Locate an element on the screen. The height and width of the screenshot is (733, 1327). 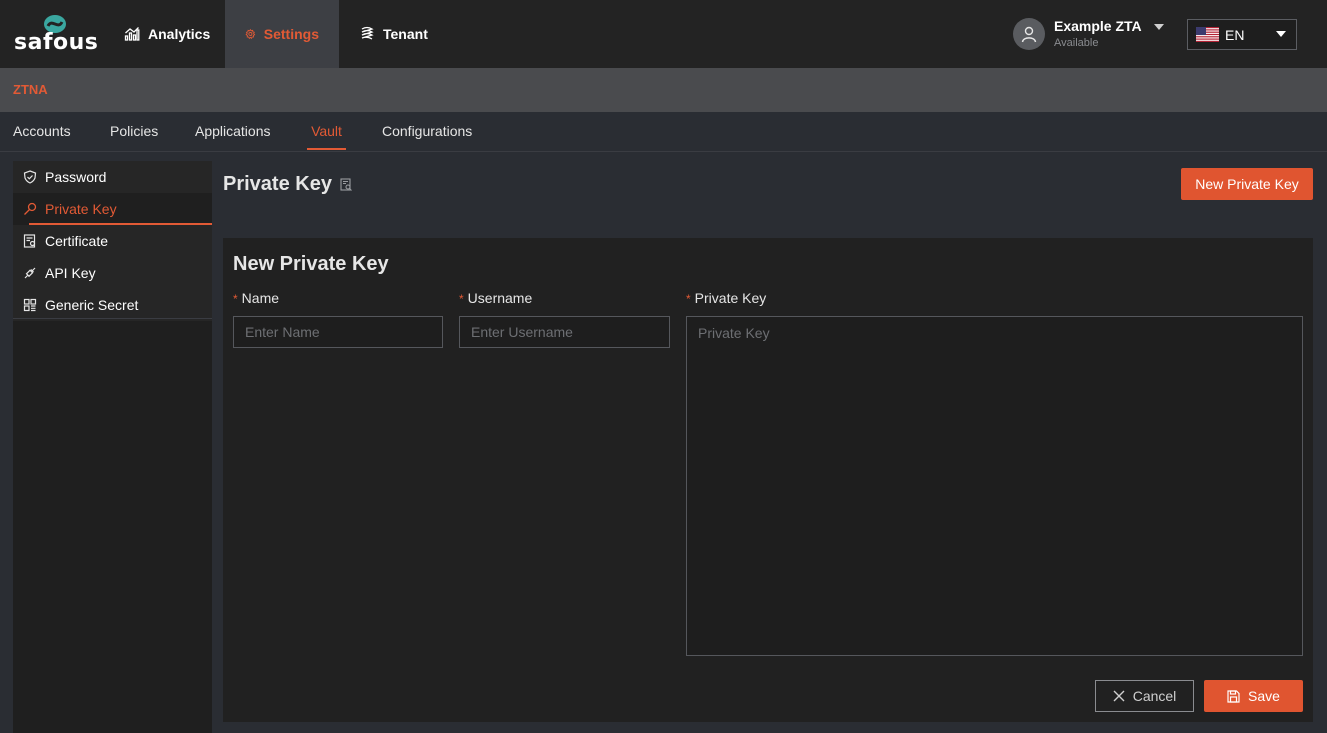
private-key-label-text: Private Key is located at coordinates (730, 298).